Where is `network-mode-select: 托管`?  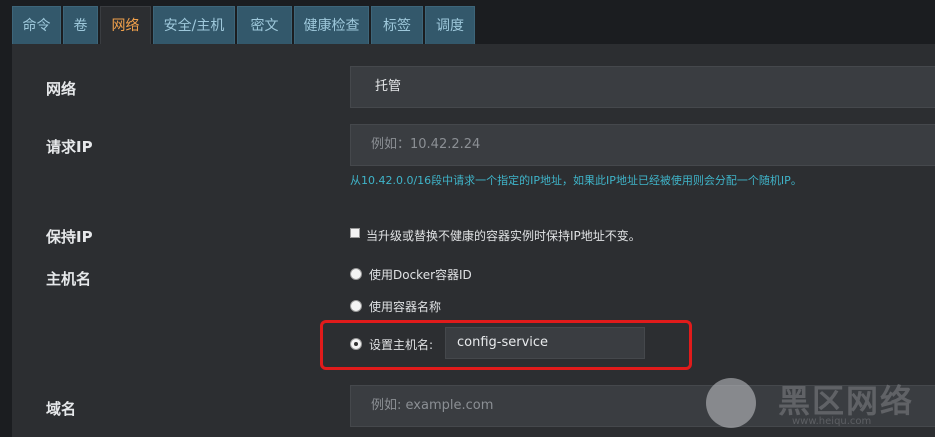
network-mode-select: 托管 is located at coordinates (642, 87).